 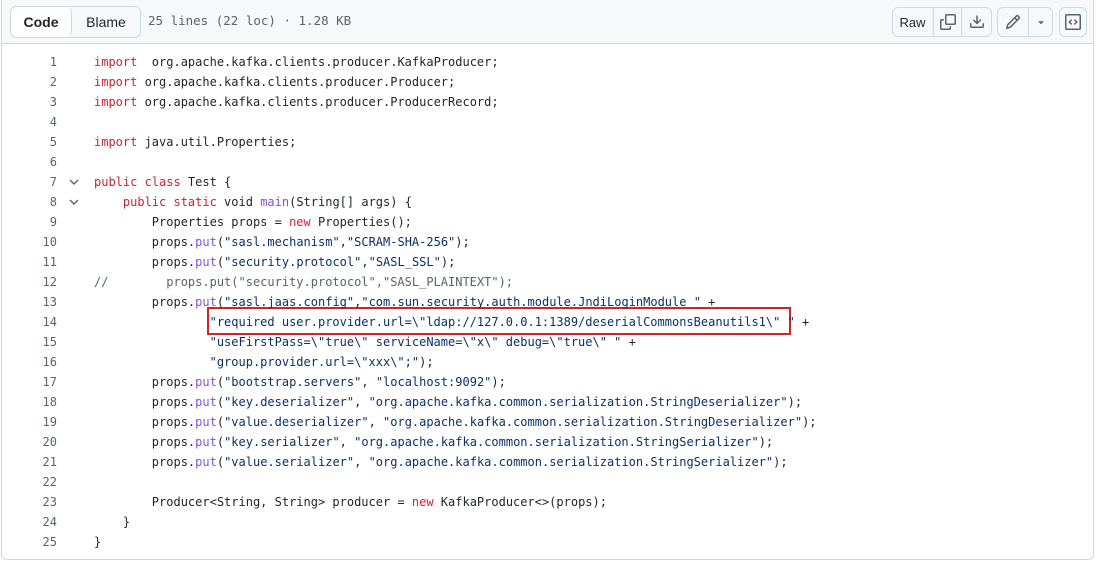 I want to click on view-mode-toggle: Code Blame, so click(x=75, y=22).